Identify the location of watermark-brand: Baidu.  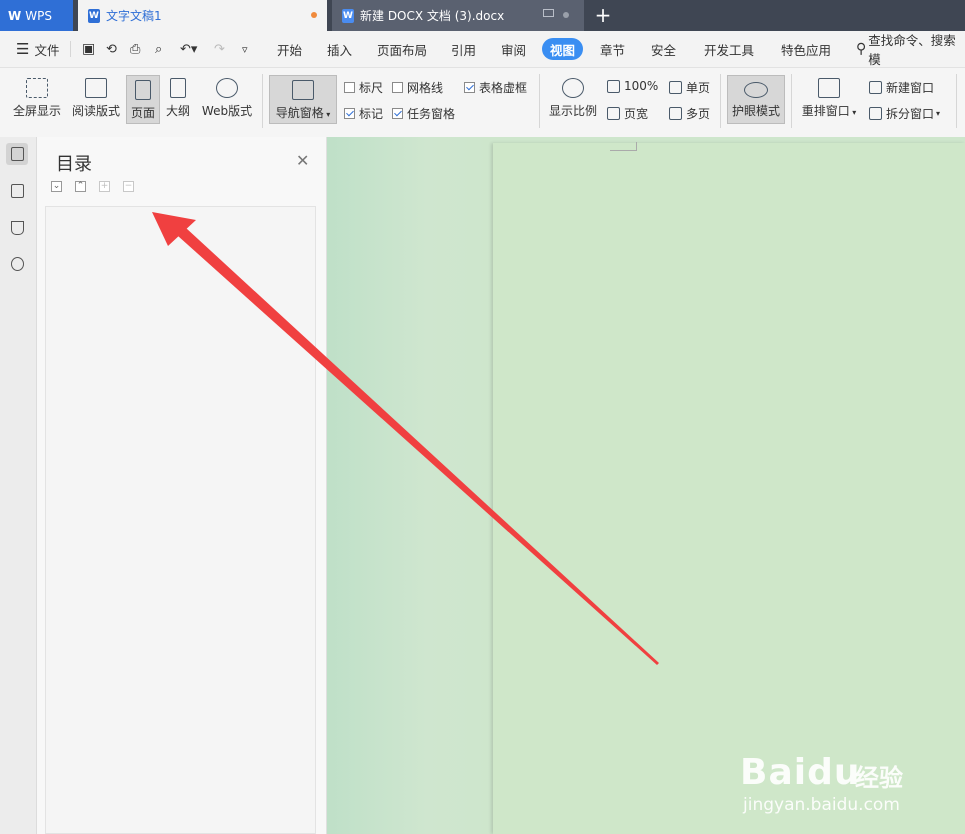
(800, 772).